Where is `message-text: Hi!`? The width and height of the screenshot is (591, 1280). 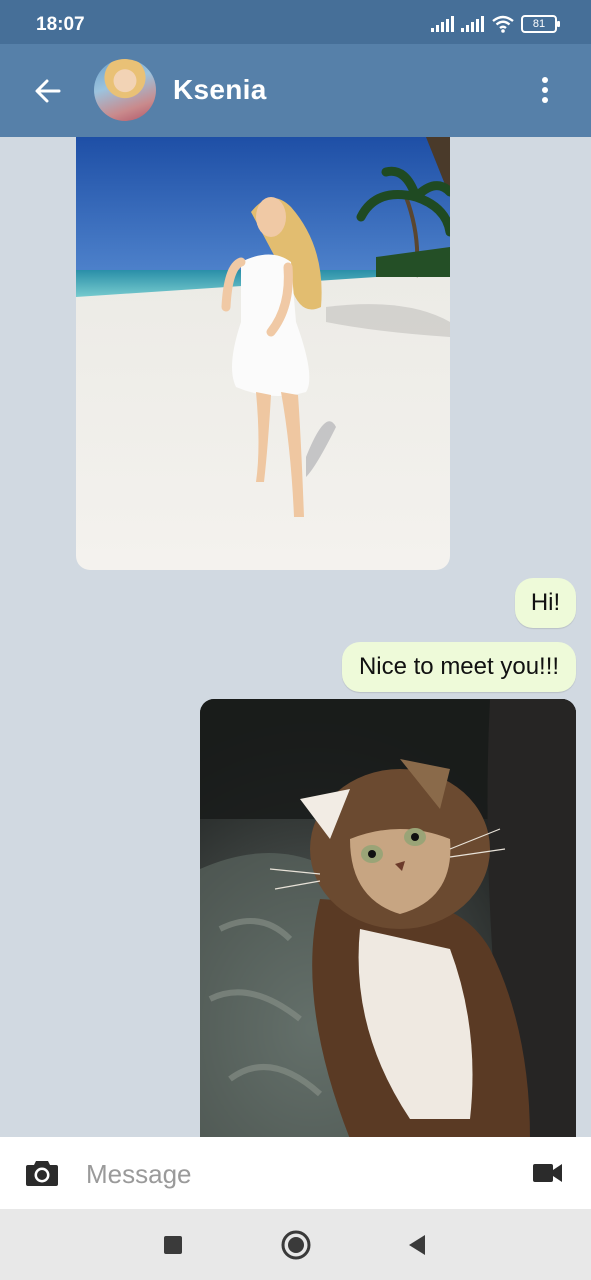 message-text: Hi! is located at coordinates (545, 602).